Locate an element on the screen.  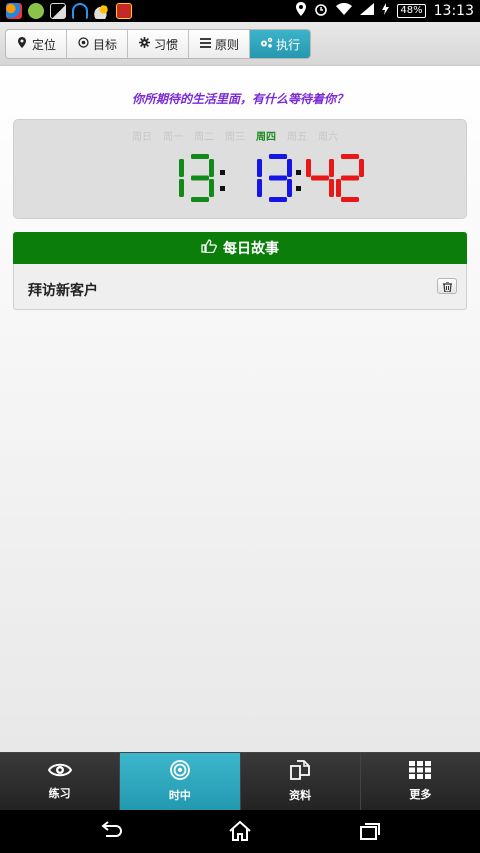
battery-level: 48% is located at coordinates (411, 11).